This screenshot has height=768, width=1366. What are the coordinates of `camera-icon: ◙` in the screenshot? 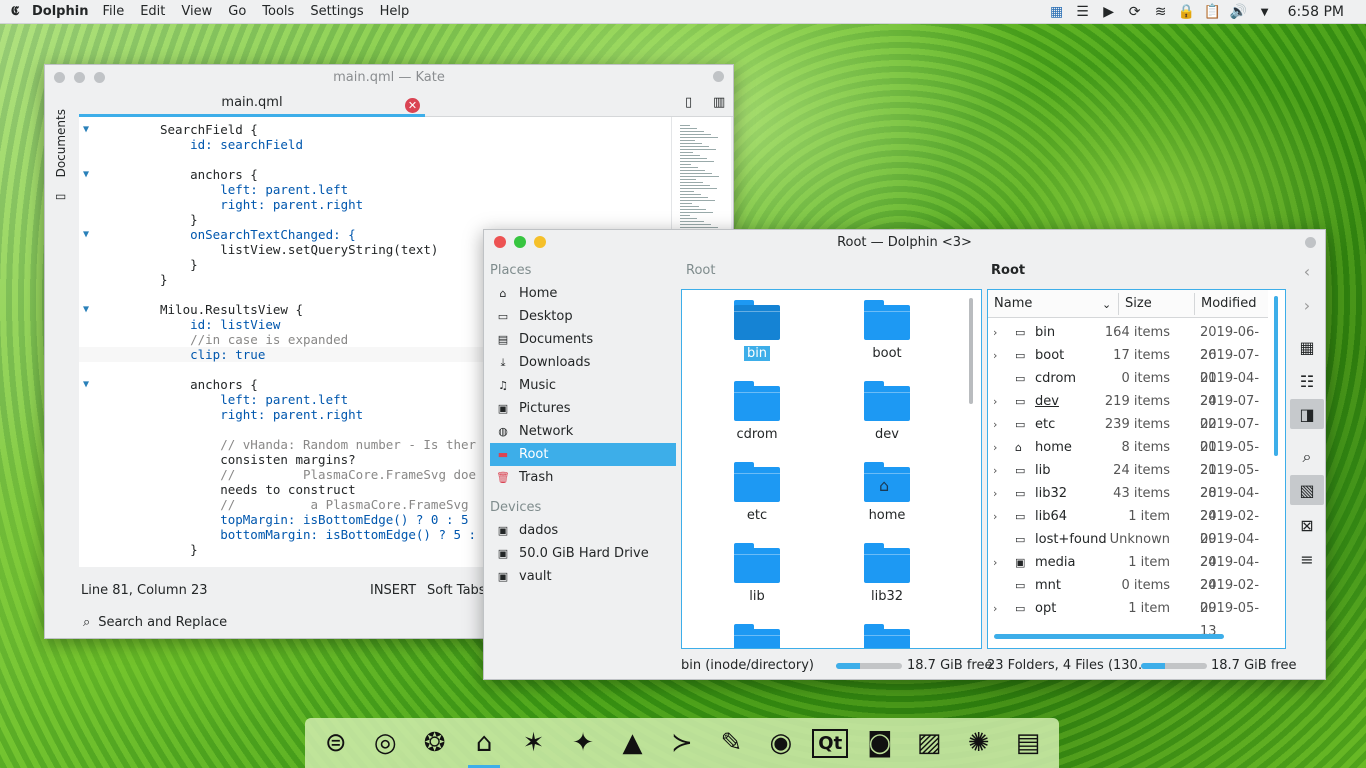 It's located at (880, 743).